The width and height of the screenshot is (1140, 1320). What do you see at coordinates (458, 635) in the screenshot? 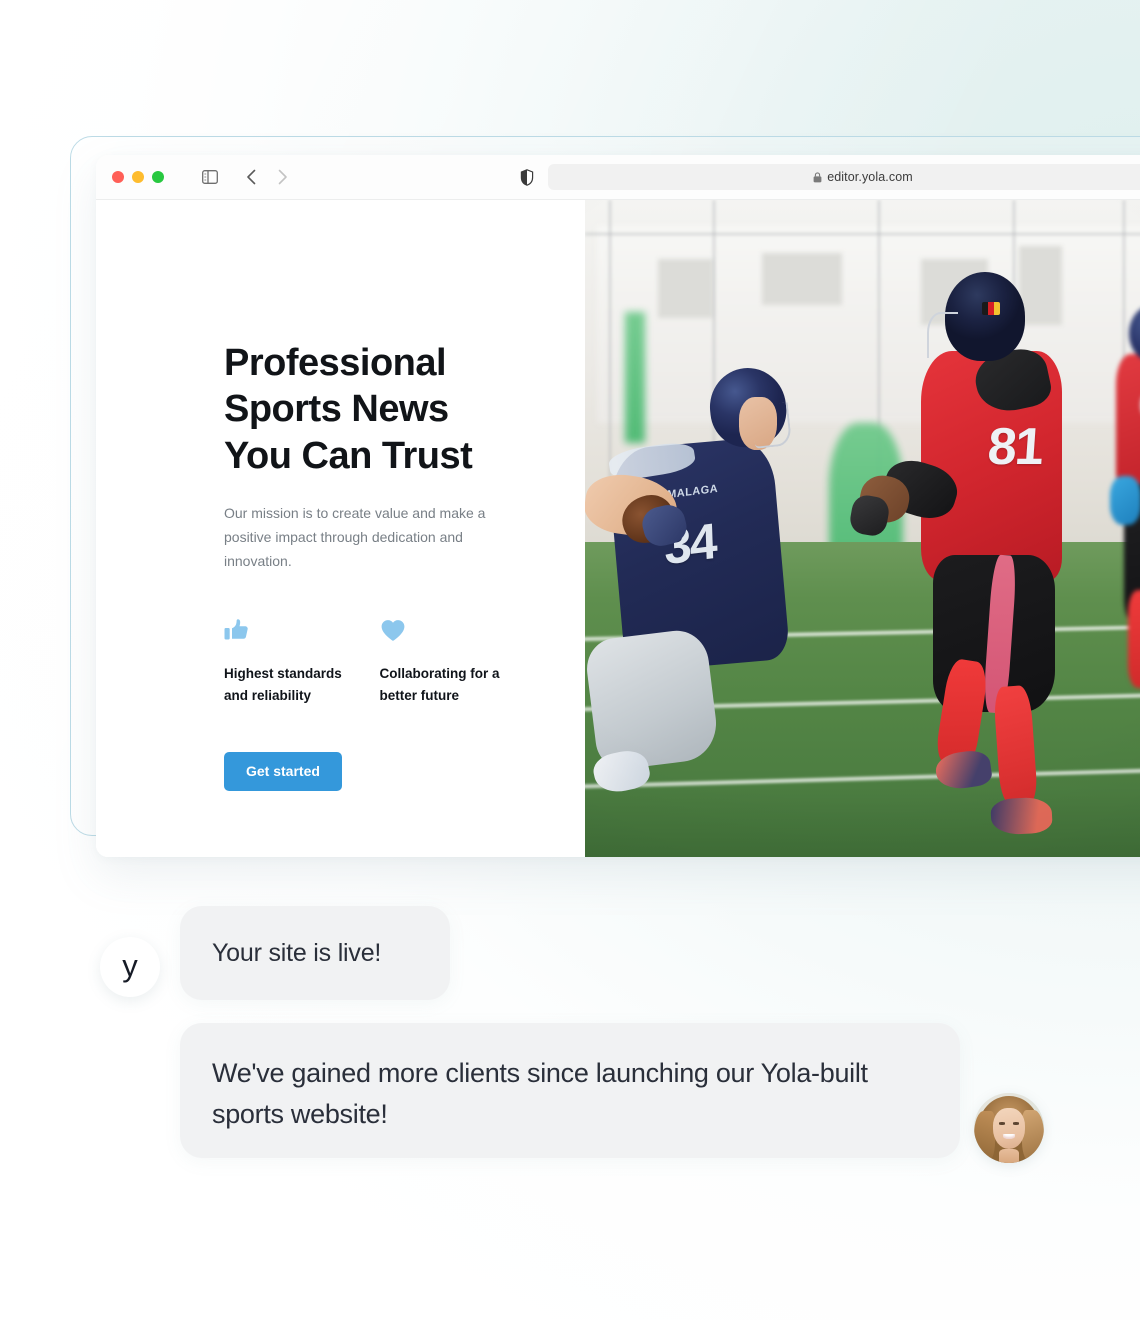
I see `heart-icon` at bounding box center [458, 635].